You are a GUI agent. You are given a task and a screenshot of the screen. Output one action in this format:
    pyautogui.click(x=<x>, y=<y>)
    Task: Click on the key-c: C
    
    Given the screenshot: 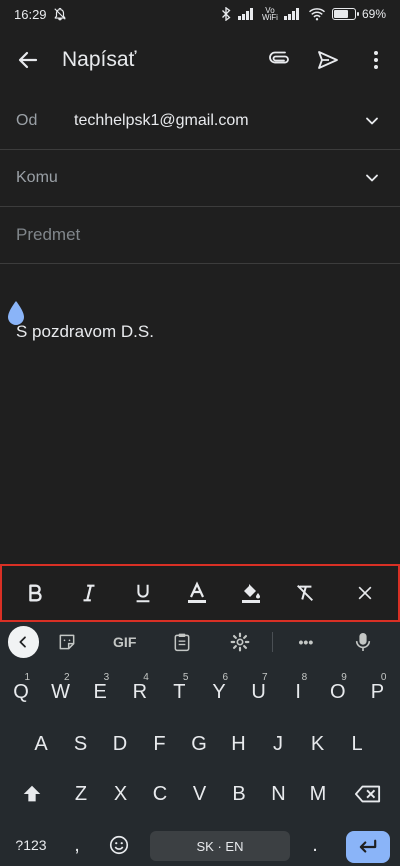 What is the action you would take?
    pyautogui.click(x=160, y=794)
    